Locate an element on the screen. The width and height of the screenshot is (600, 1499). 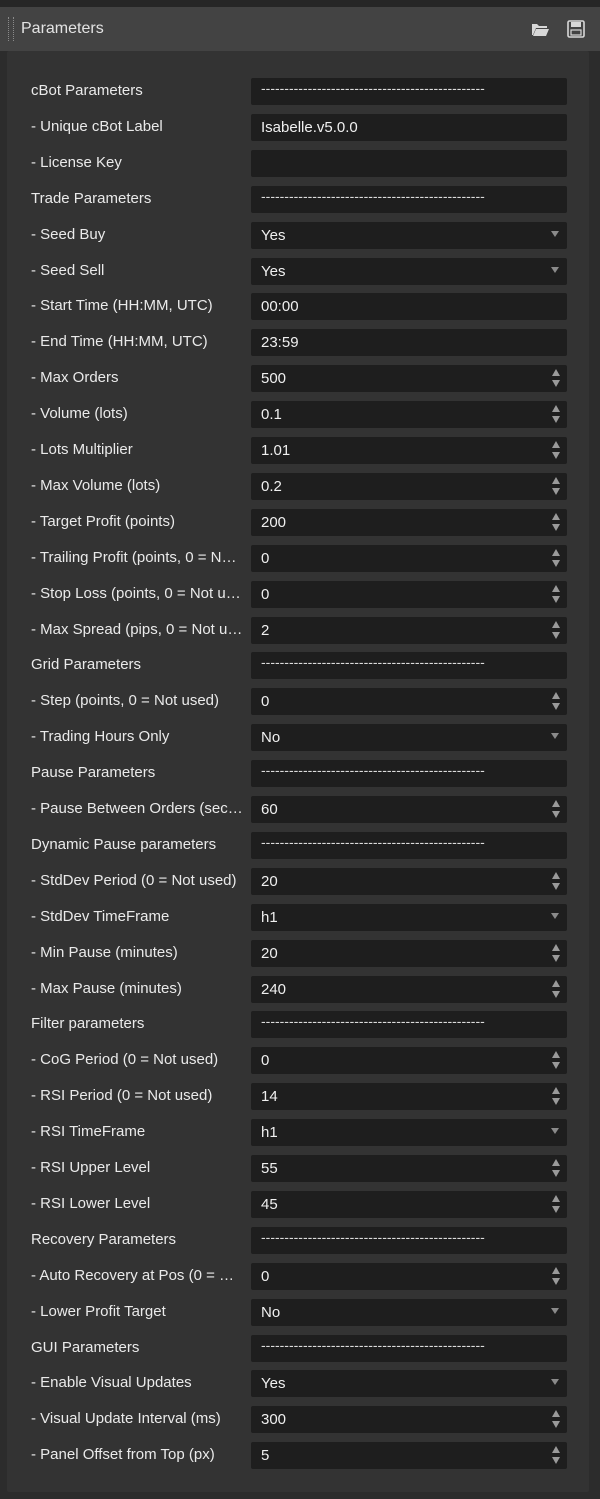
number-field: 5 is located at coordinates (409, 1455).